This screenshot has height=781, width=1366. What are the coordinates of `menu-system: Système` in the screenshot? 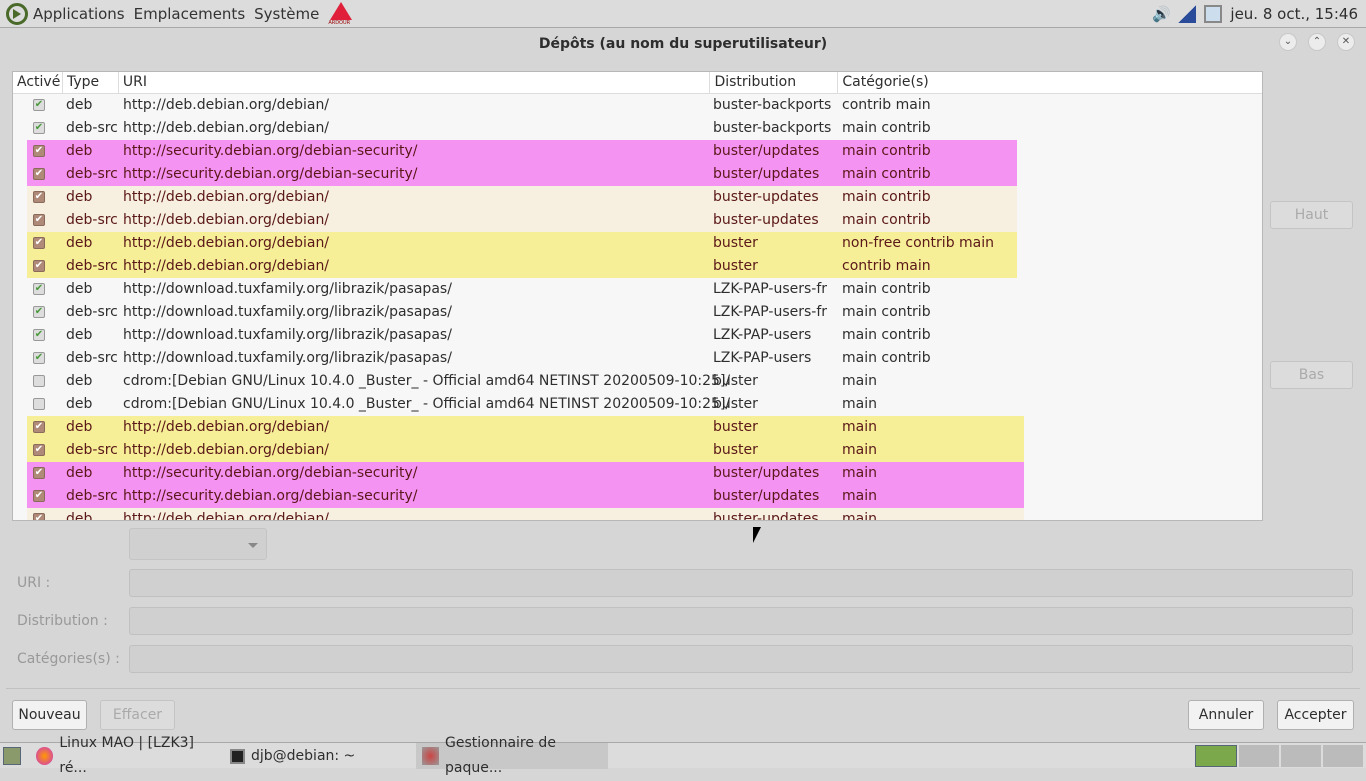 It's located at (286, 14).